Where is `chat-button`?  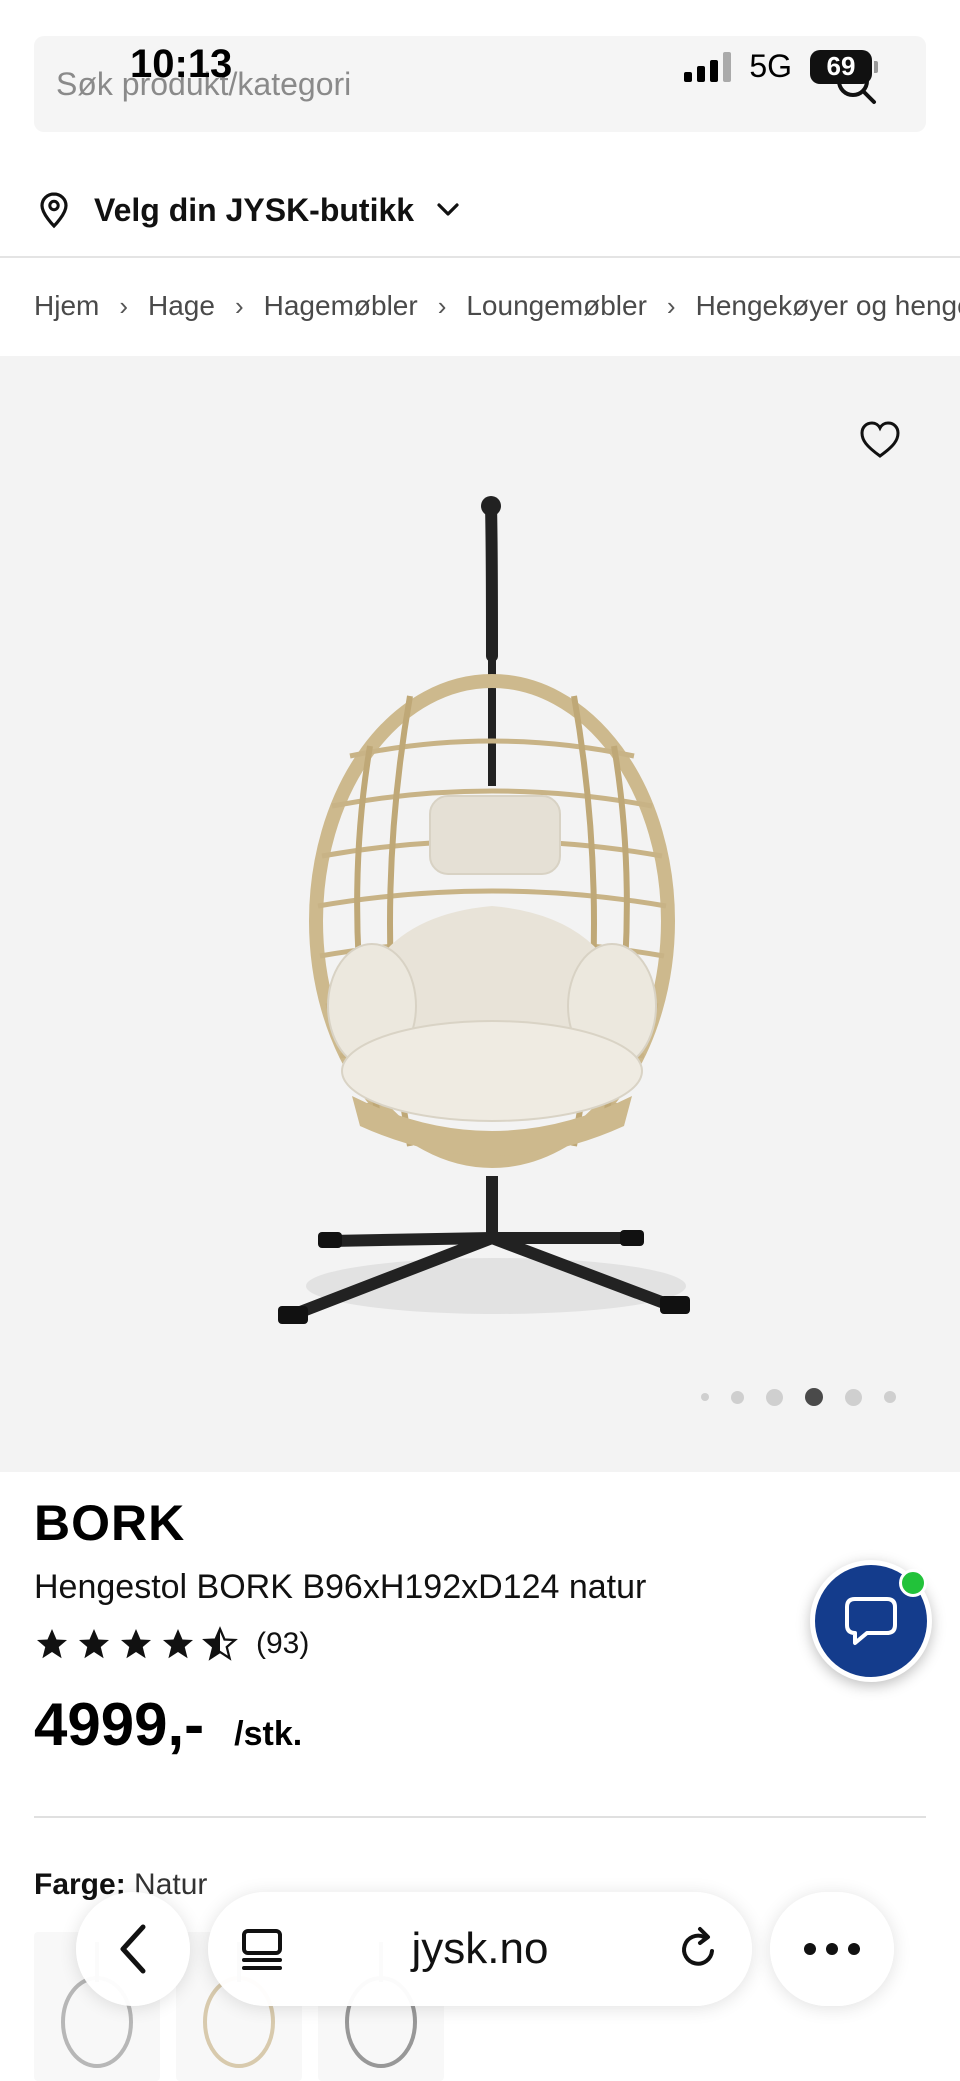
chat-button is located at coordinates (871, 1621).